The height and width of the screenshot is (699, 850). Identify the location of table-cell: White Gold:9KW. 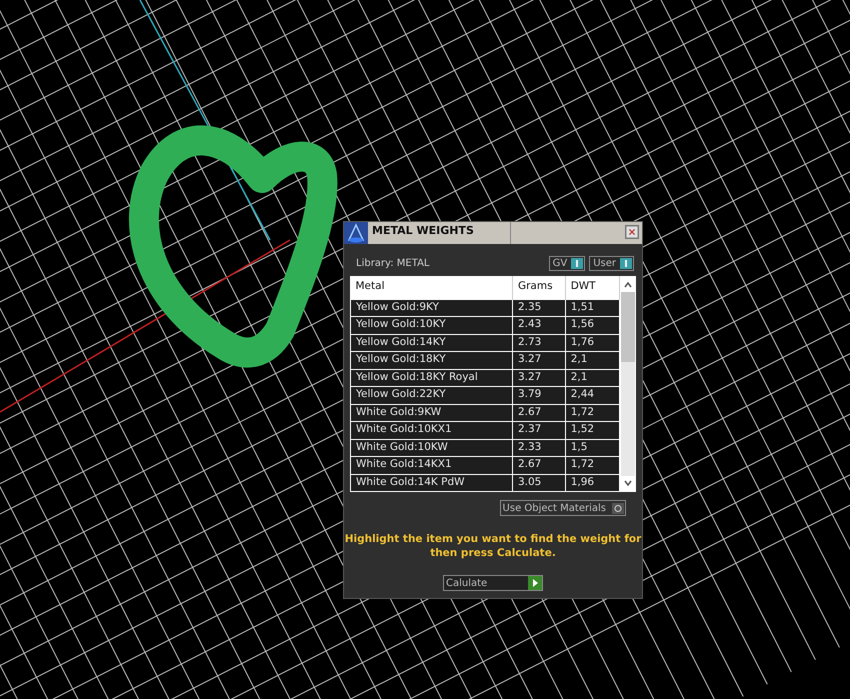
(431, 413).